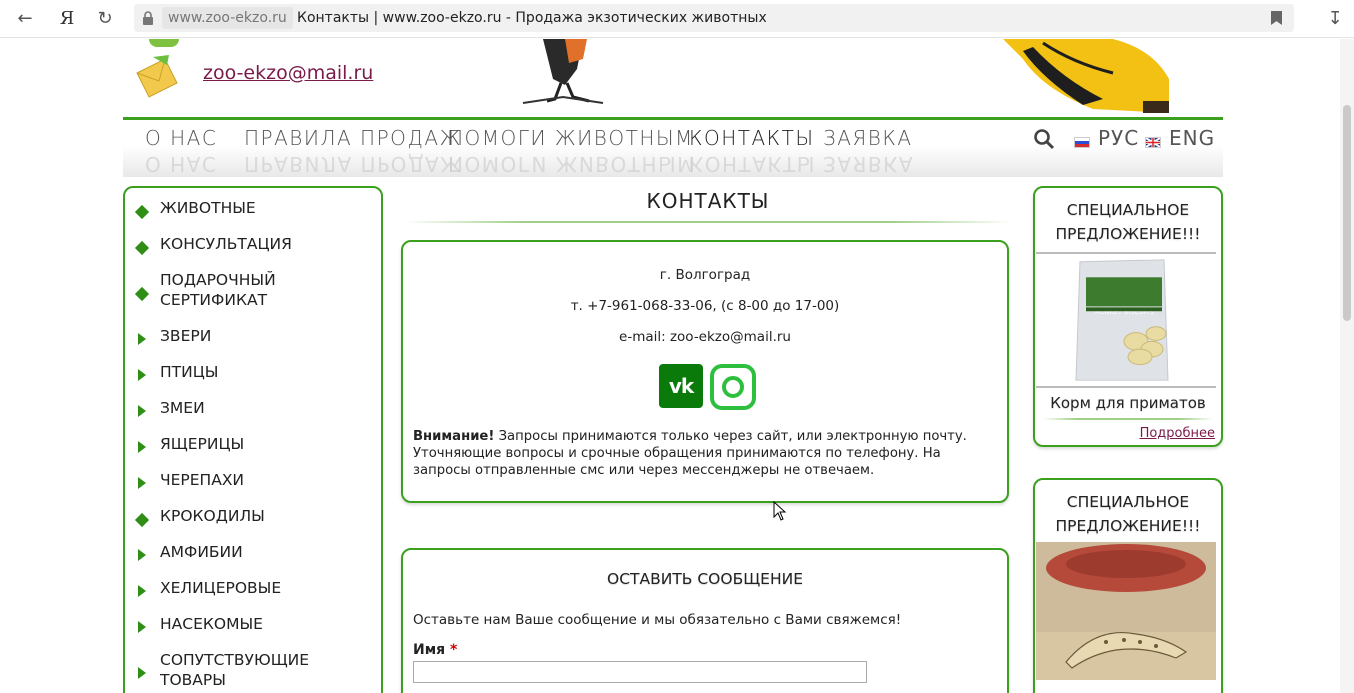 The height and width of the screenshot is (693, 1354). Describe the element at coordinates (705, 337) in the screenshot. I see `contact-email: e-mail: zoo-ekzo@mail.ru` at that location.